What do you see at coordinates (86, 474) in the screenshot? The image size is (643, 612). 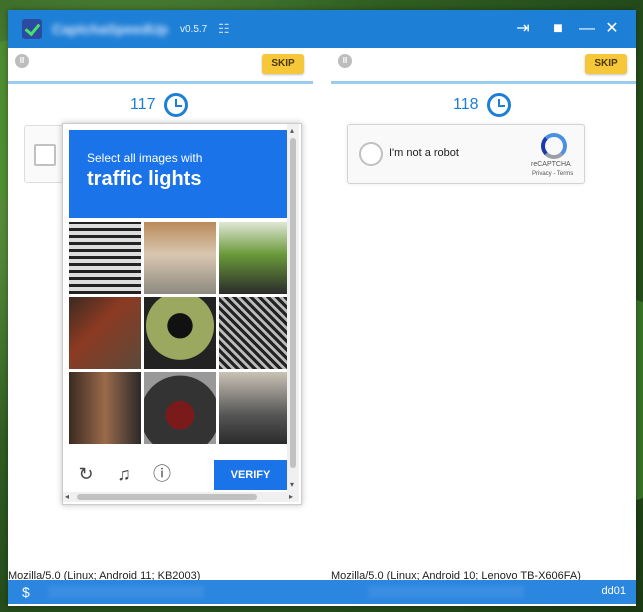 I see `reload-icon: ↻` at bounding box center [86, 474].